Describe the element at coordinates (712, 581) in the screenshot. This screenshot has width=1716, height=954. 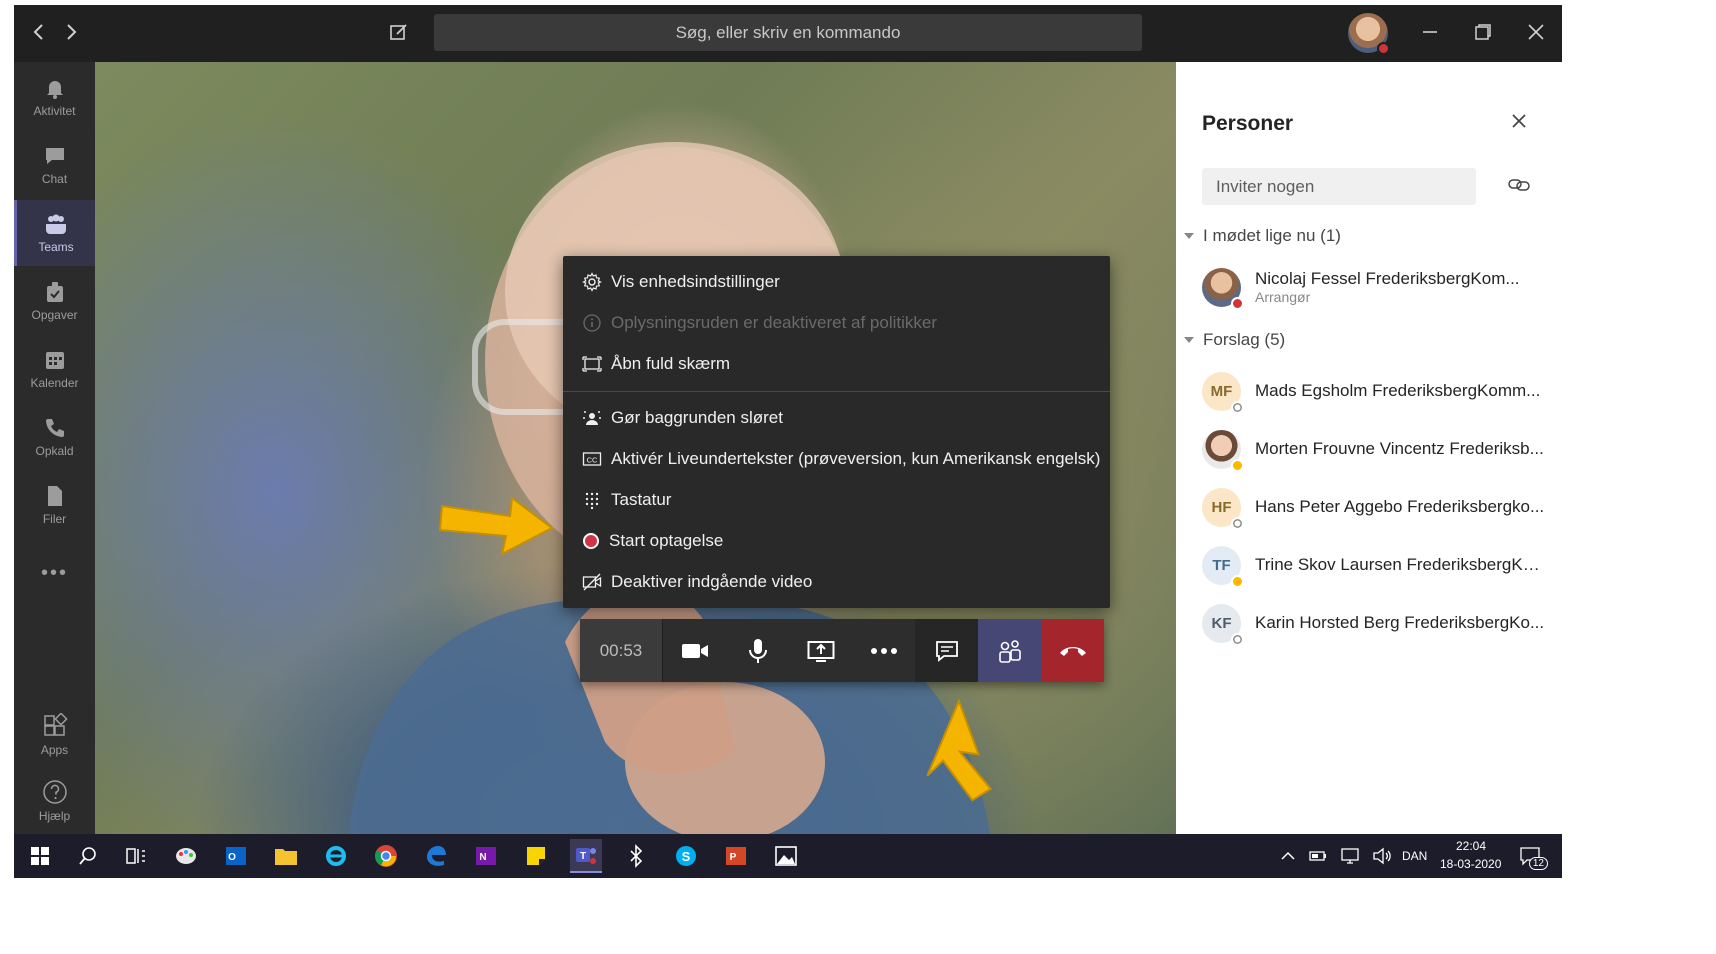
I see `menu-item-label: Deaktiver indgående video` at that location.